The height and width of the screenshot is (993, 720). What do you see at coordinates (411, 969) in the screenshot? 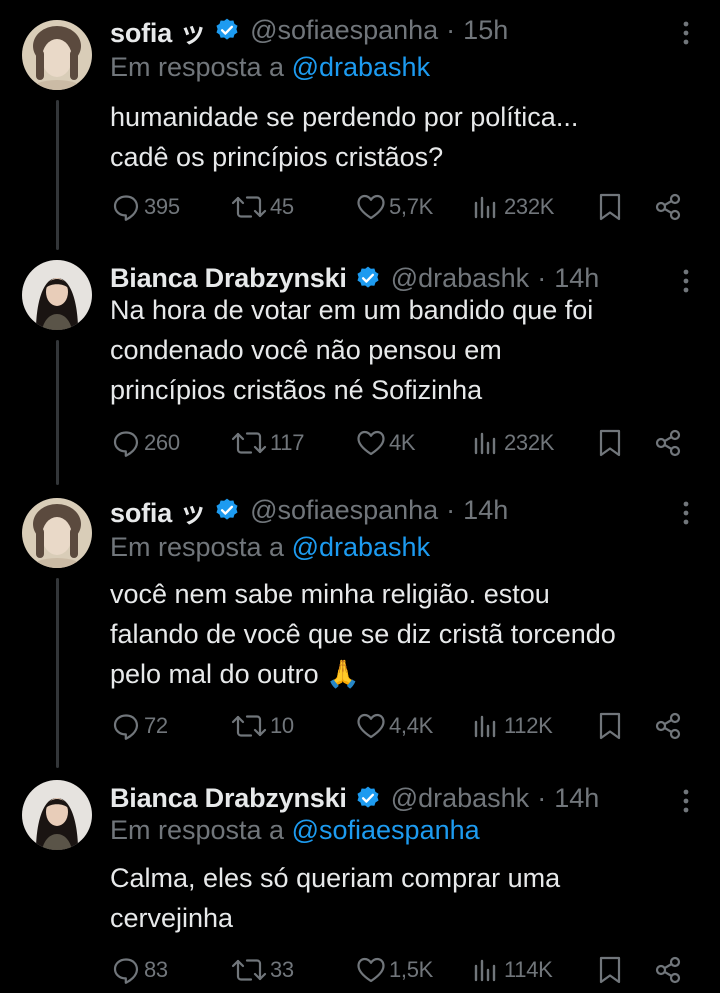
I see `like-count: 1,5K` at bounding box center [411, 969].